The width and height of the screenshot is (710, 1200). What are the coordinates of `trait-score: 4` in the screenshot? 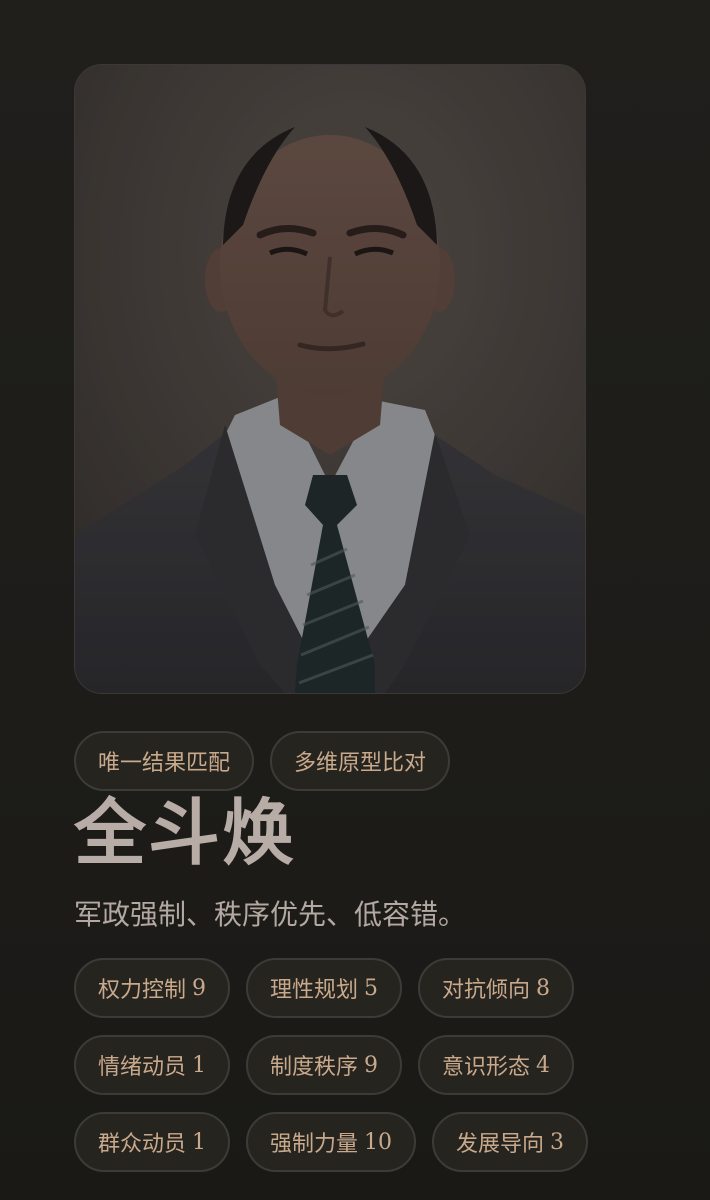 It's located at (543, 1065).